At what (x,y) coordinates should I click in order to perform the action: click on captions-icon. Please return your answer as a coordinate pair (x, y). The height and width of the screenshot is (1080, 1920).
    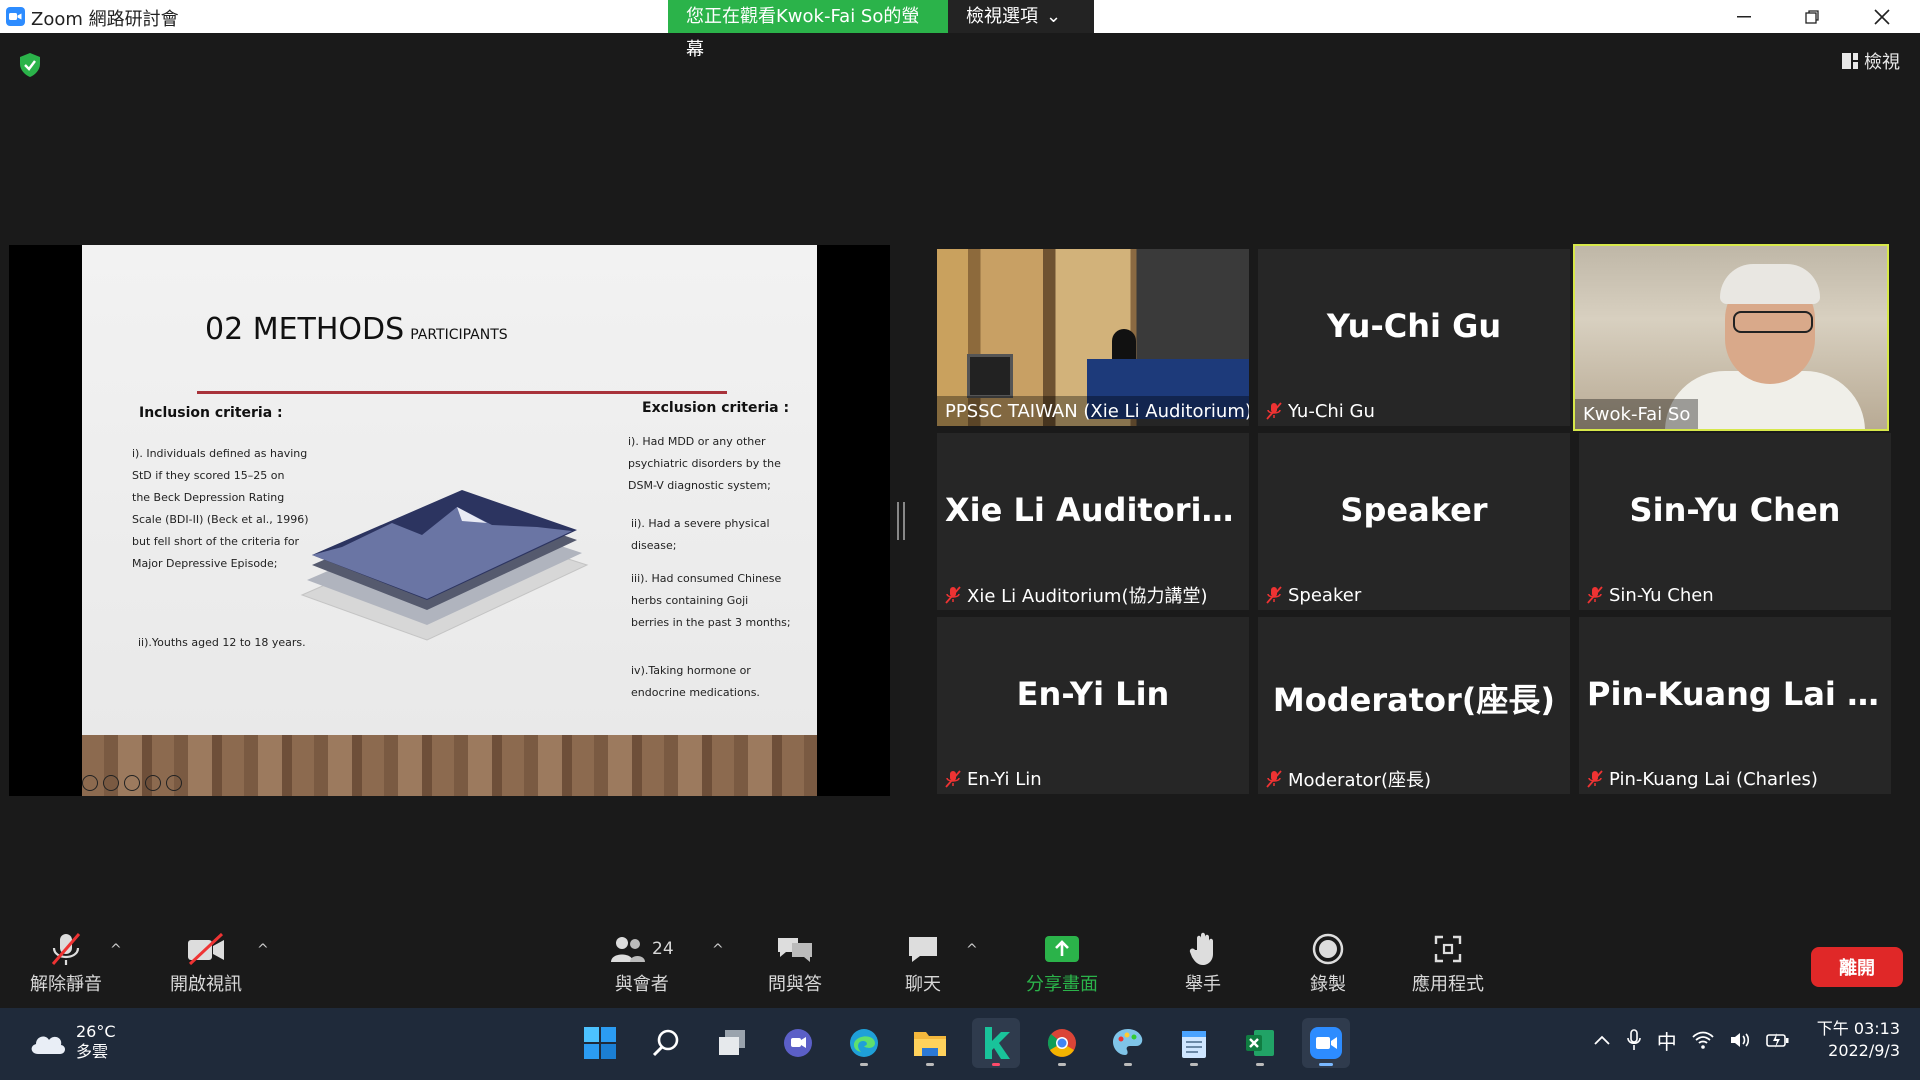
    Looking at the image, I should click on (132, 783).